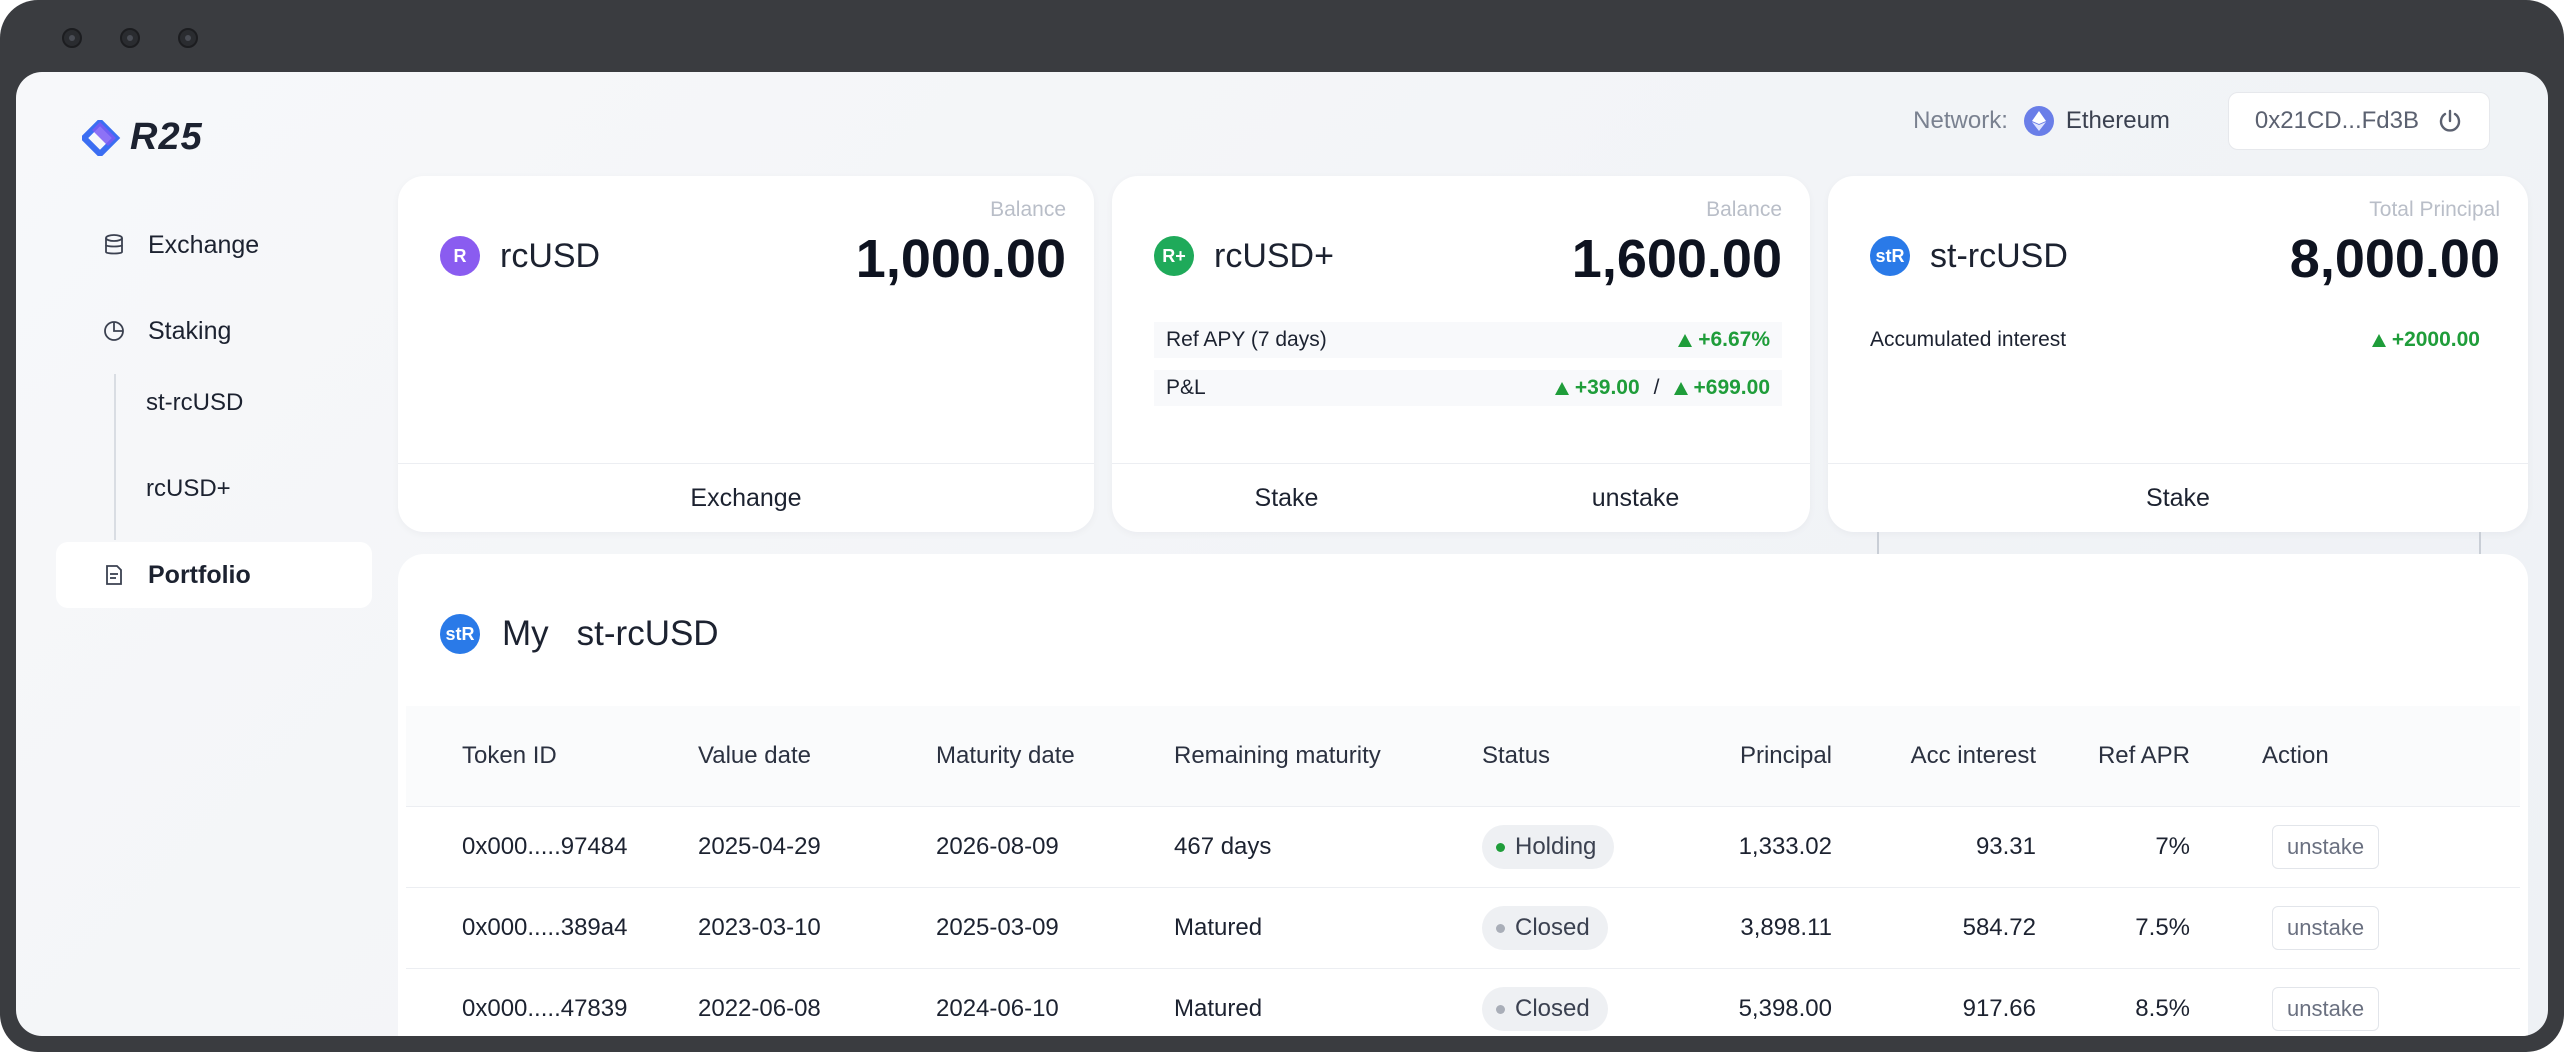 This screenshot has height=1052, width=2564. I want to click on window-minimize-dot, so click(130, 38).